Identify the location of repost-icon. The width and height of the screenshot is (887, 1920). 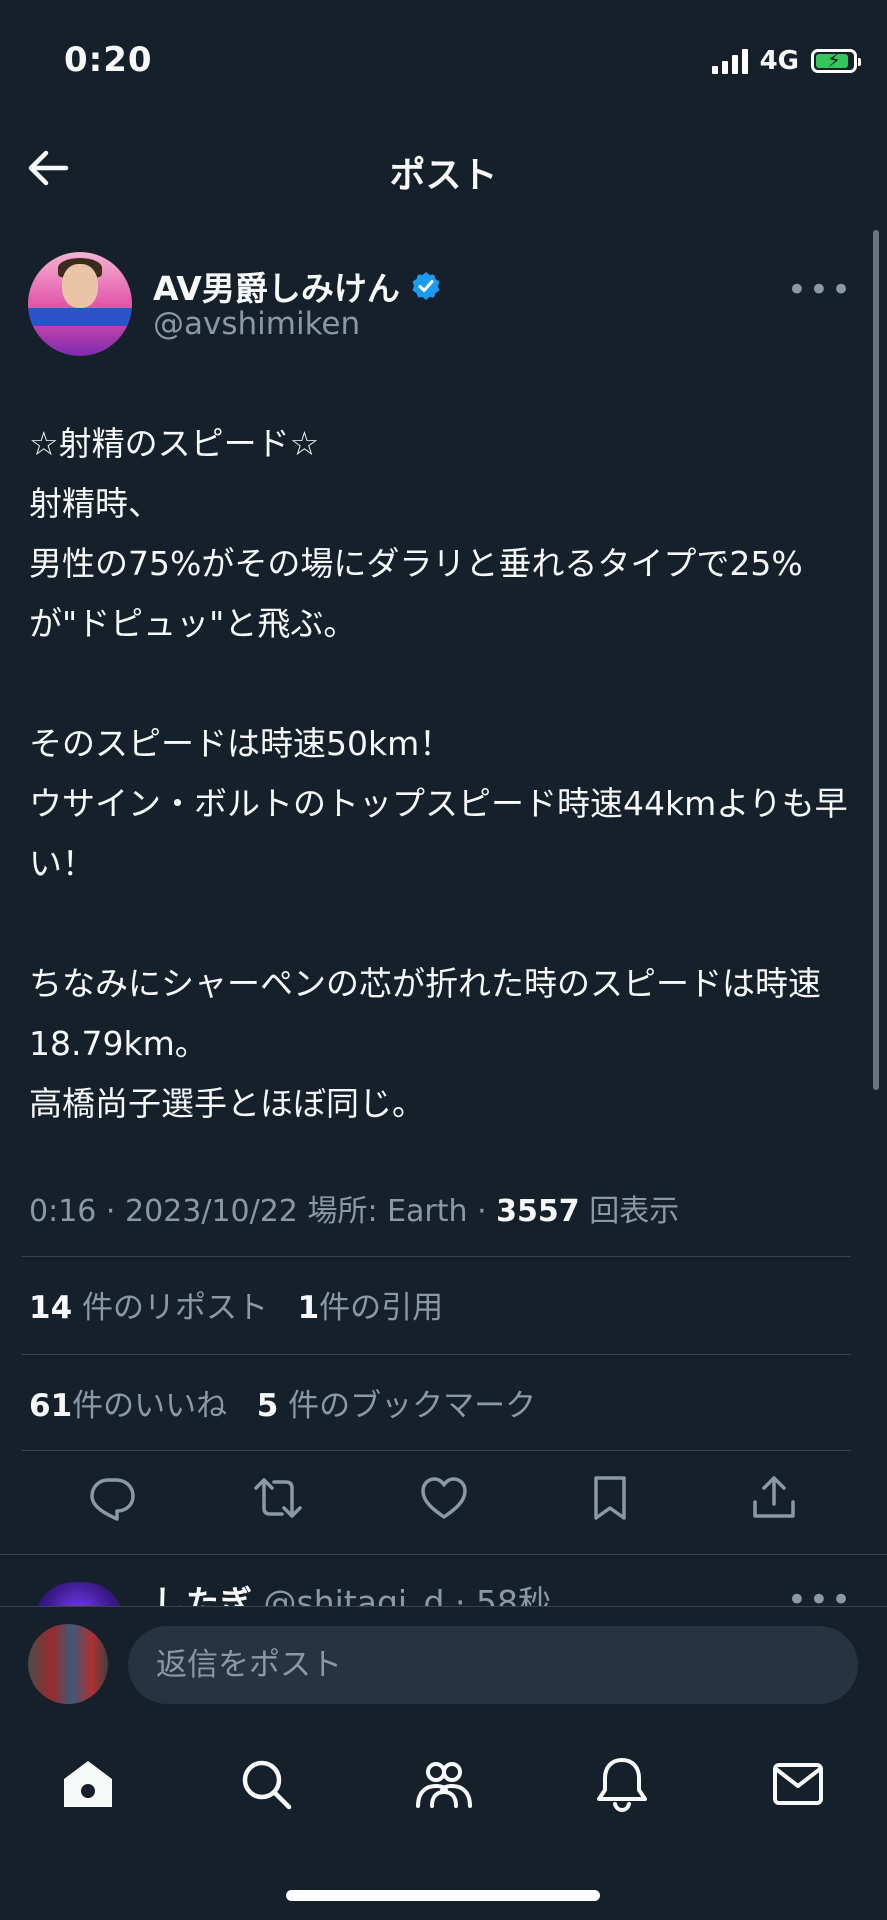
(278, 1498).